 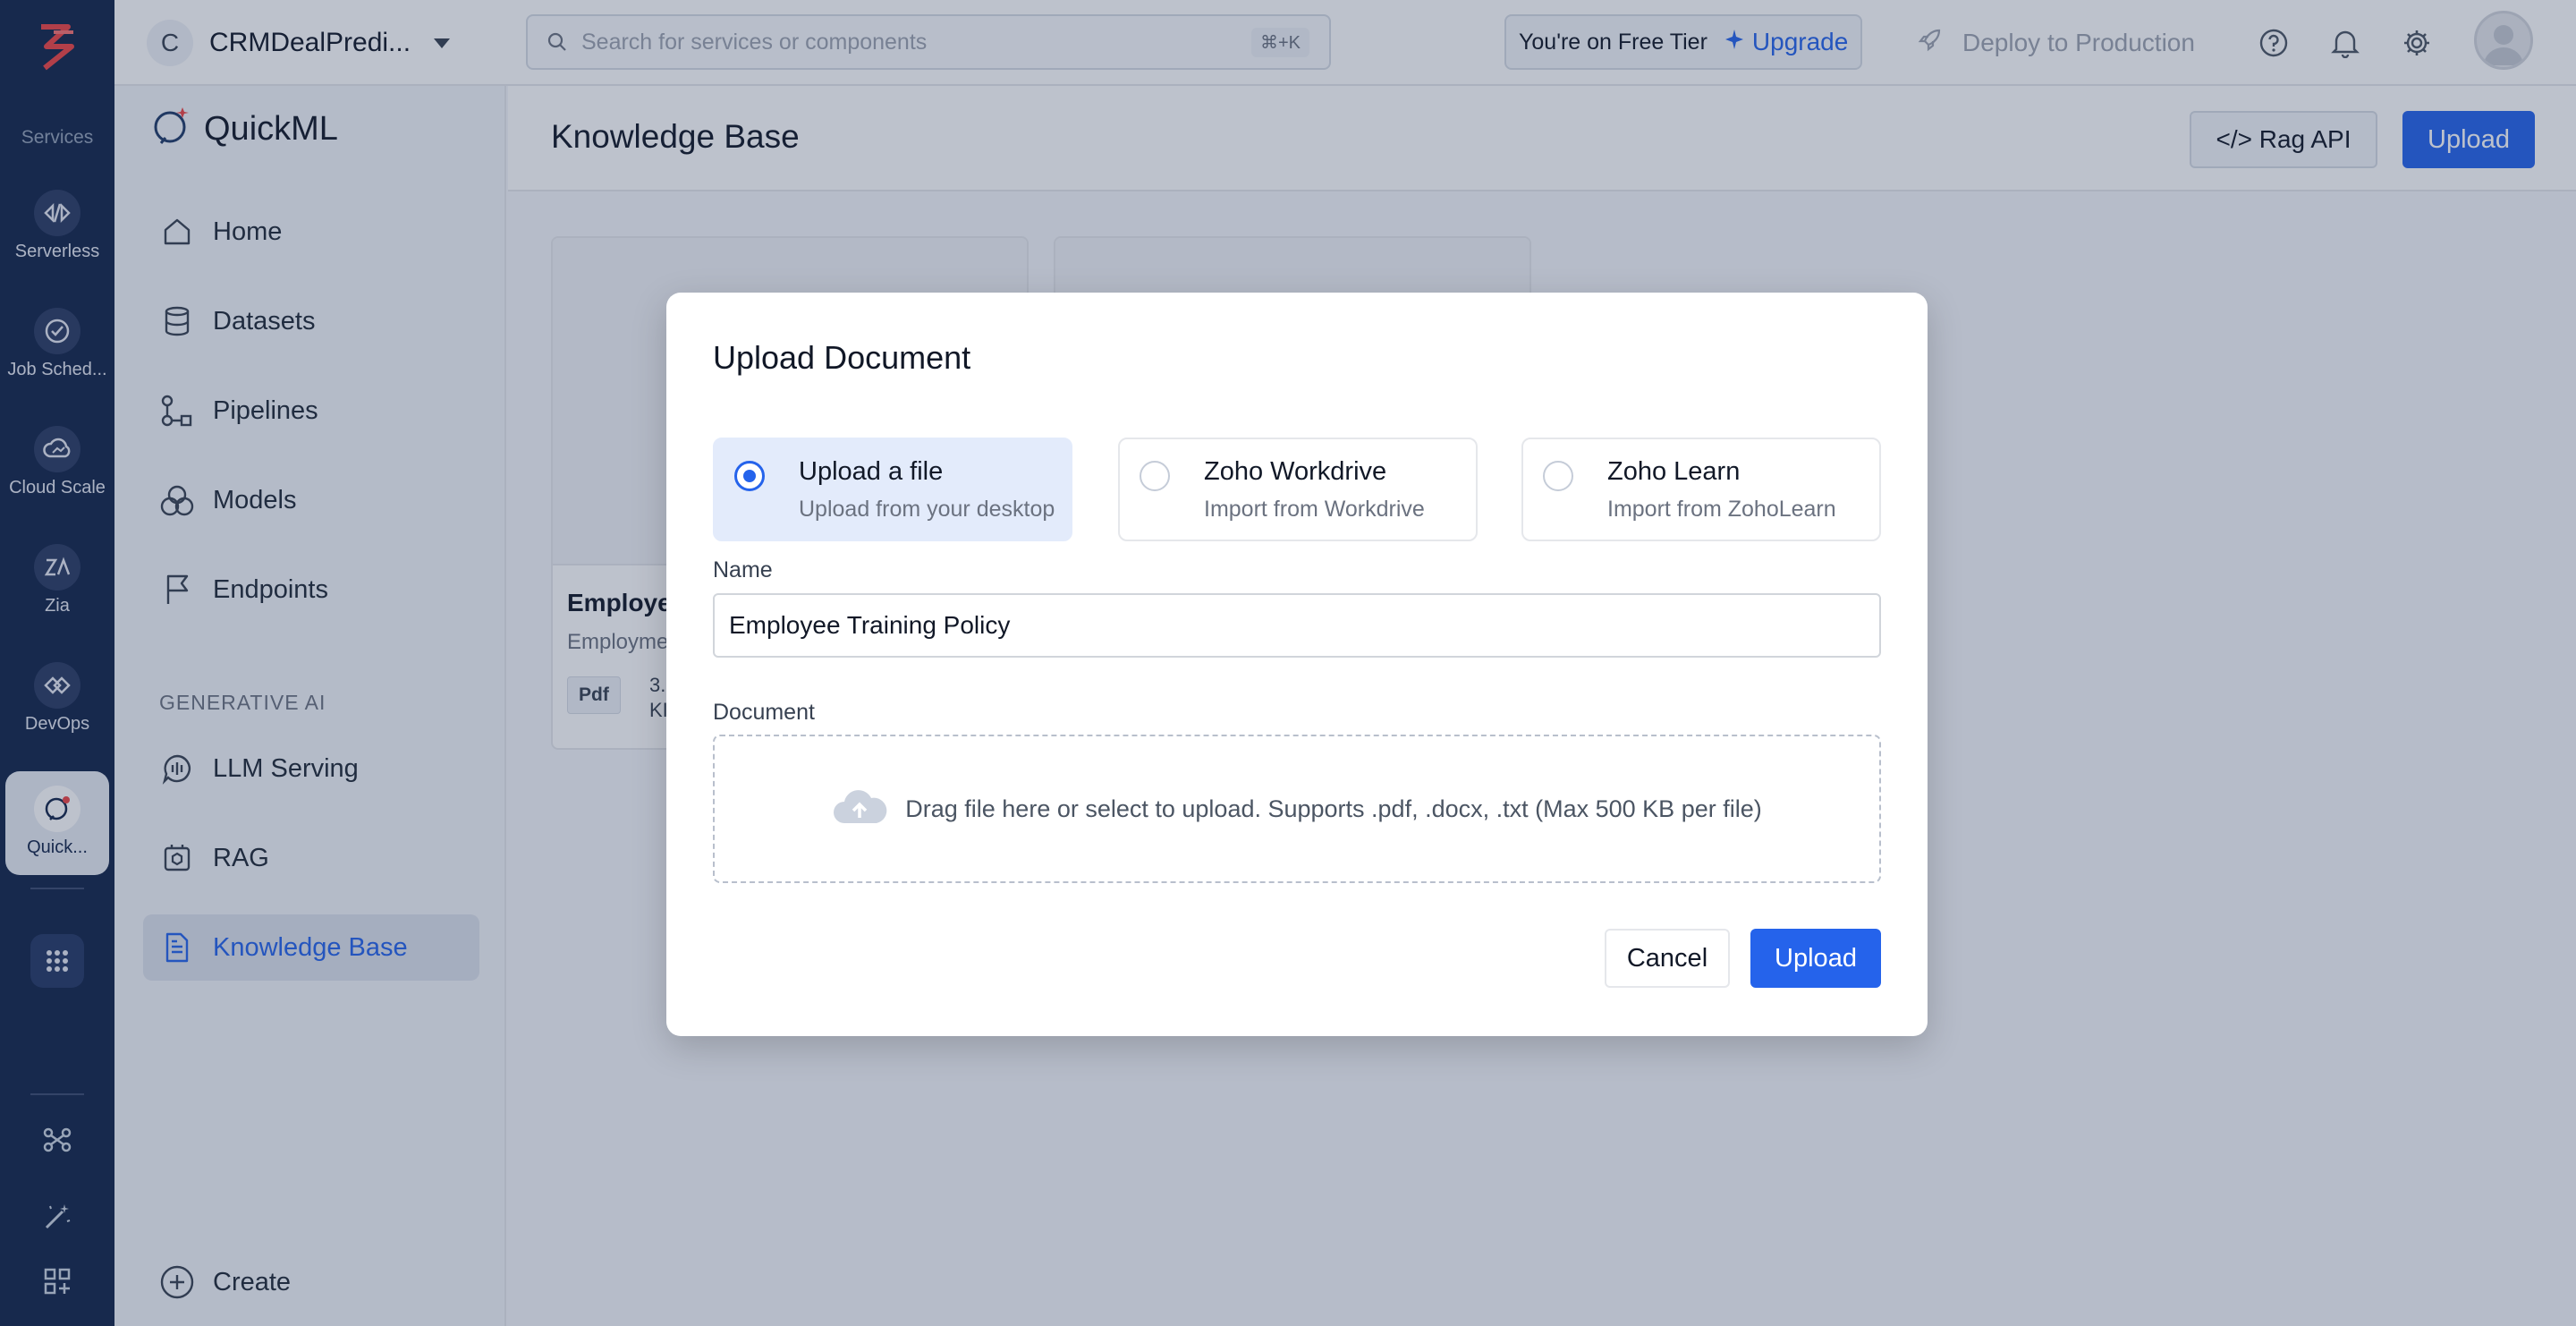 What do you see at coordinates (743, 569) in the screenshot?
I see `name-label: Name` at bounding box center [743, 569].